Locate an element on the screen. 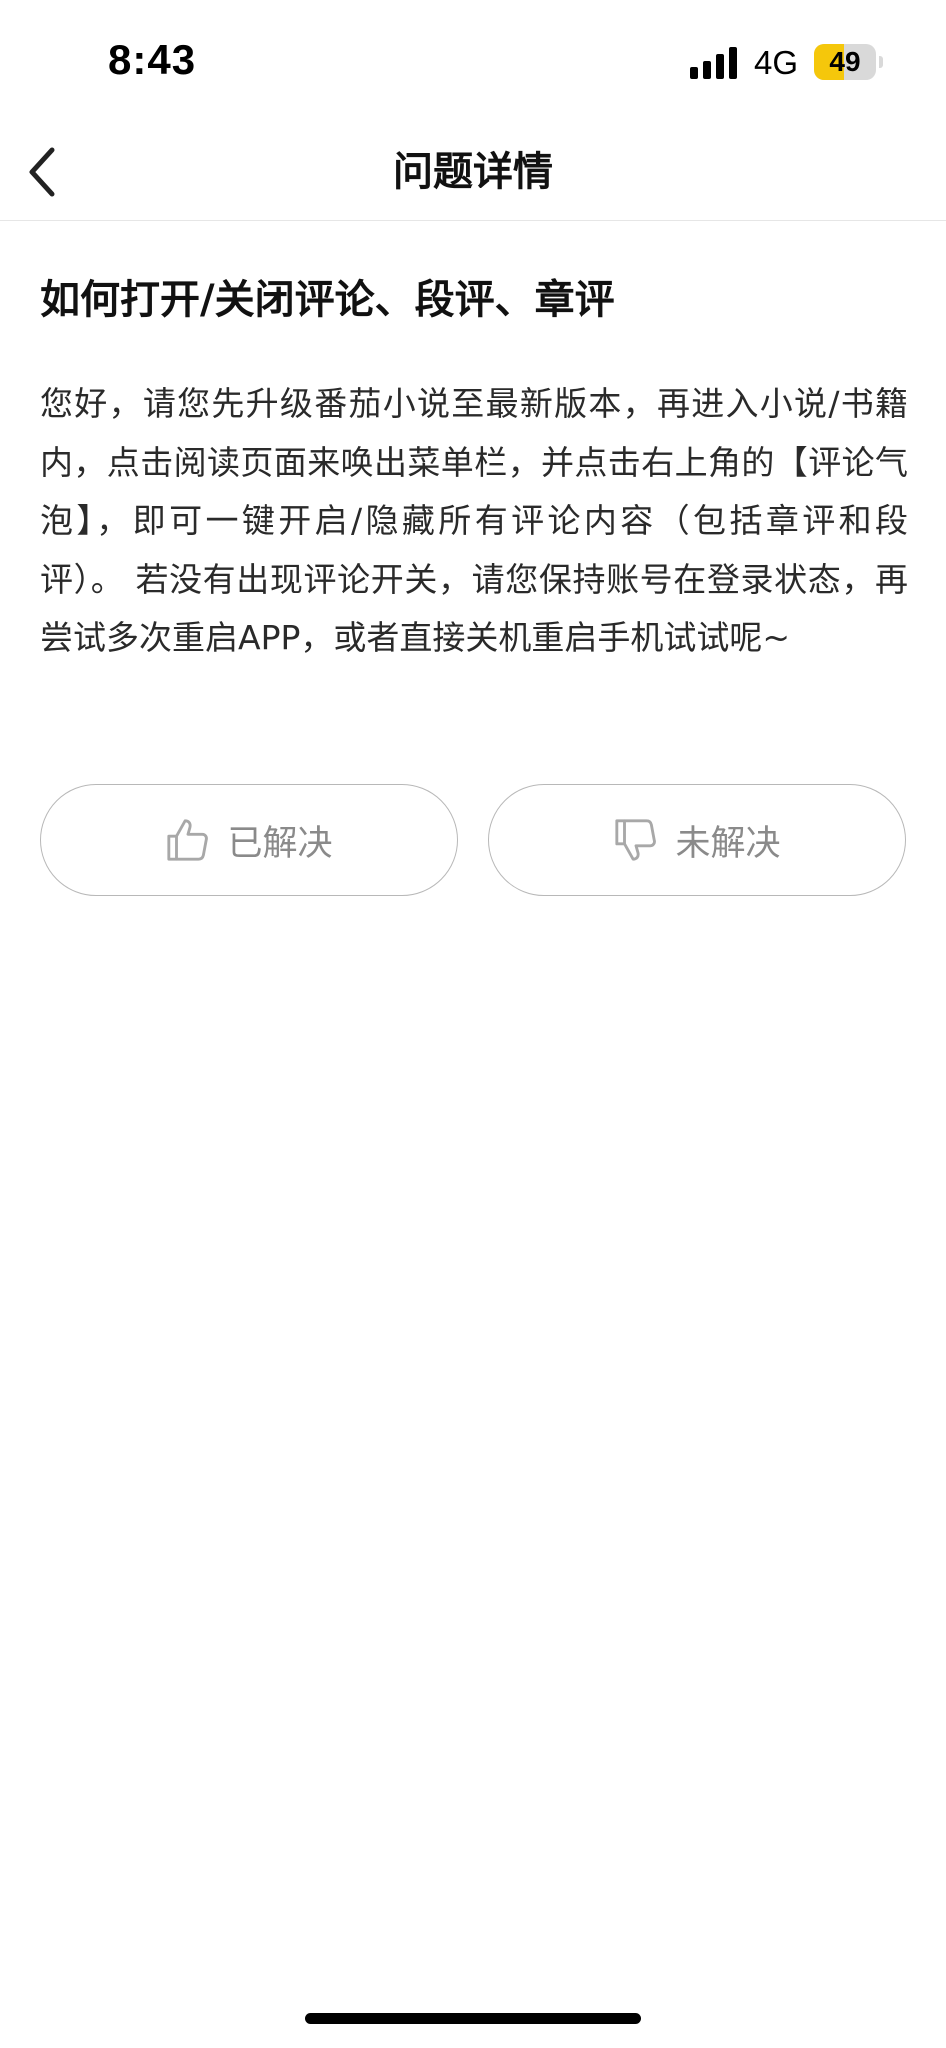 The width and height of the screenshot is (946, 2048). resolved-button: 已解决 is located at coordinates (249, 840).